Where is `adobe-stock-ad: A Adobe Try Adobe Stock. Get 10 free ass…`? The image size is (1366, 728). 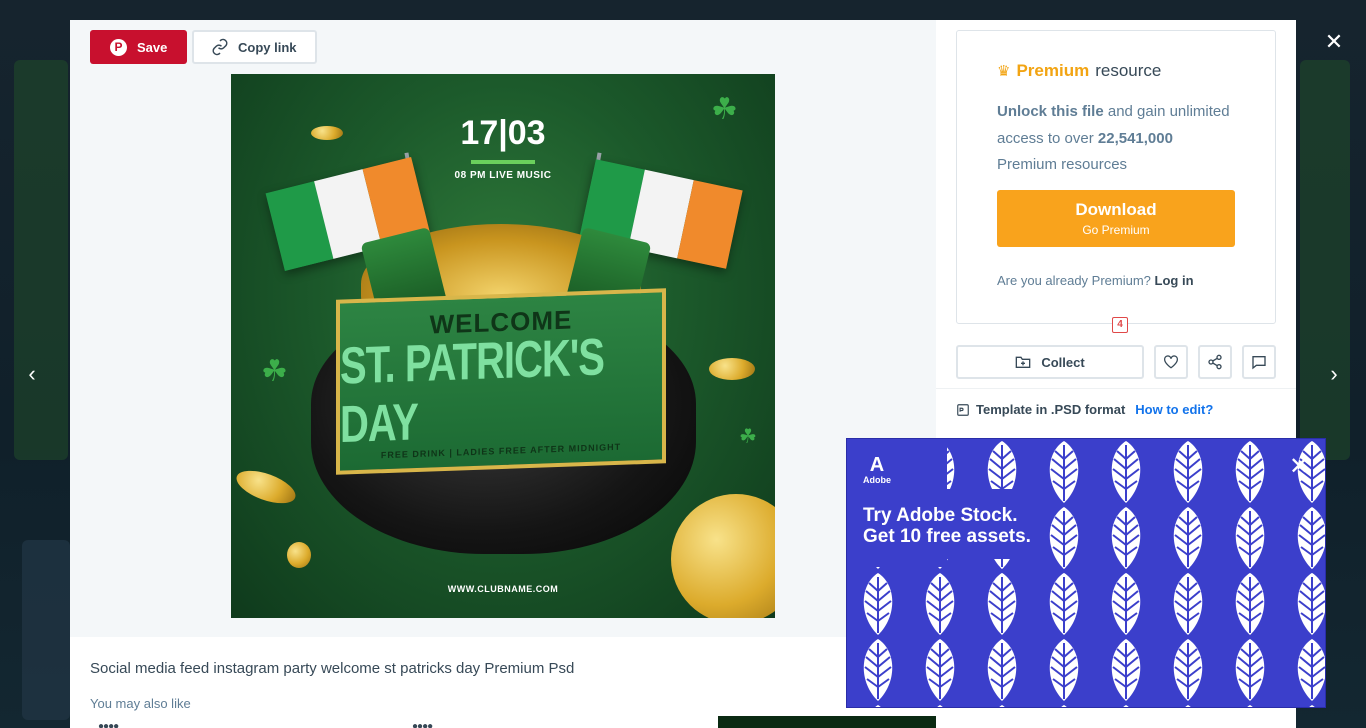
adobe-stock-ad: A Adobe Try Adobe Stock. Get 10 free ass… is located at coordinates (1086, 573).